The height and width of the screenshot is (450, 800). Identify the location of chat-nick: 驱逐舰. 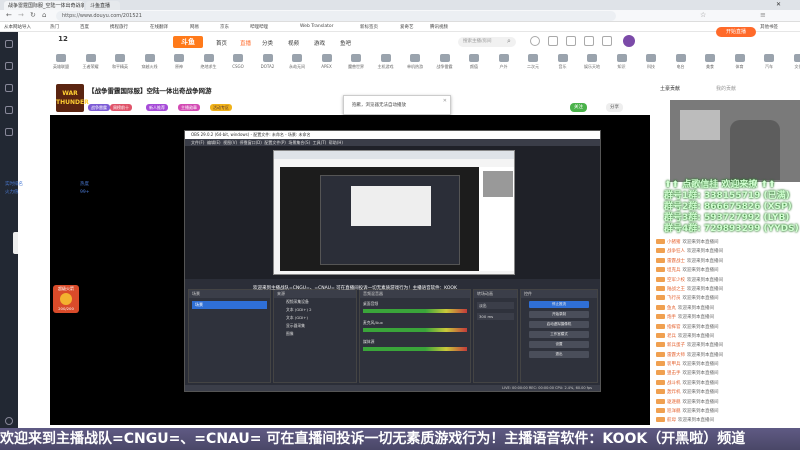
(674, 402).